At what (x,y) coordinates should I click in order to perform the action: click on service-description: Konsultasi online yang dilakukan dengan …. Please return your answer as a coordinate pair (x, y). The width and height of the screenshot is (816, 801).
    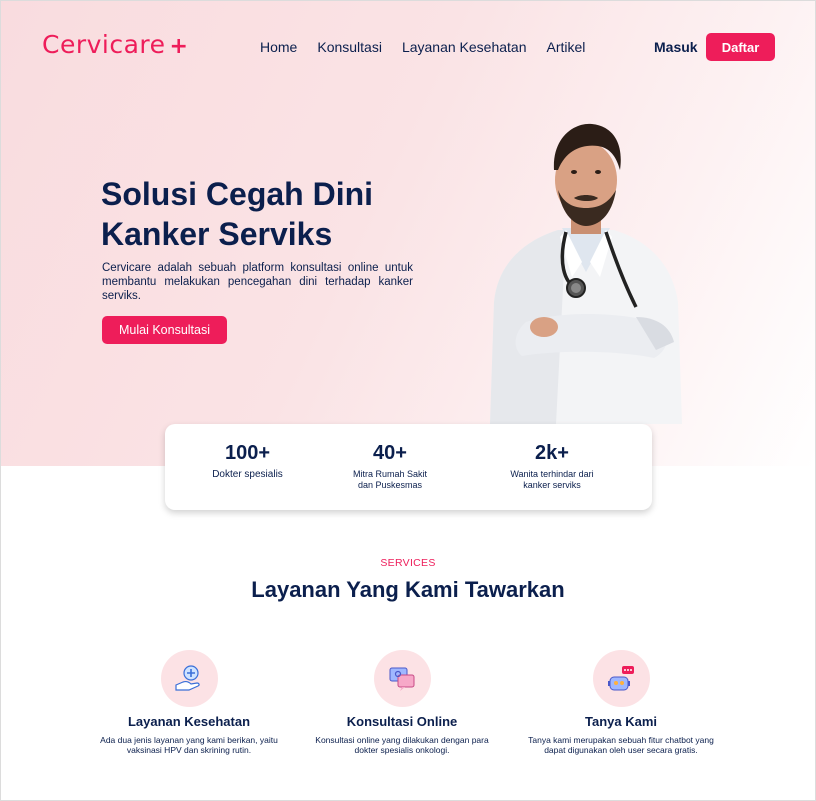
    Looking at the image, I should click on (402, 745).